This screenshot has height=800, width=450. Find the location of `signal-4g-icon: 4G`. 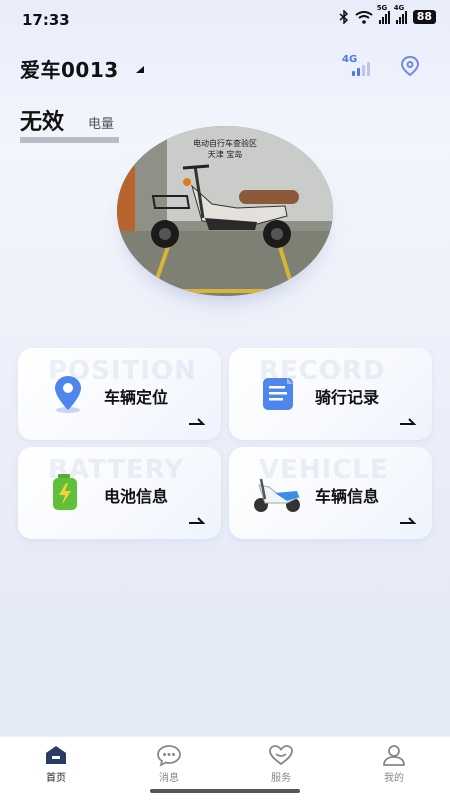

signal-4g-icon: 4G is located at coordinates (400, 14).